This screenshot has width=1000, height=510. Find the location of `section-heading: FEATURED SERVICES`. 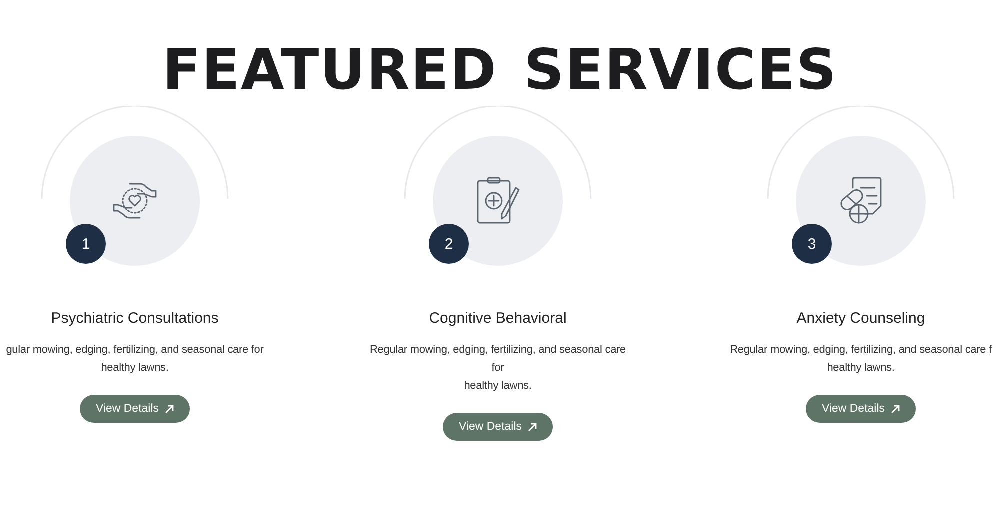

section-heading: FEATURED SERVICES is located at coordinates (500, 71).